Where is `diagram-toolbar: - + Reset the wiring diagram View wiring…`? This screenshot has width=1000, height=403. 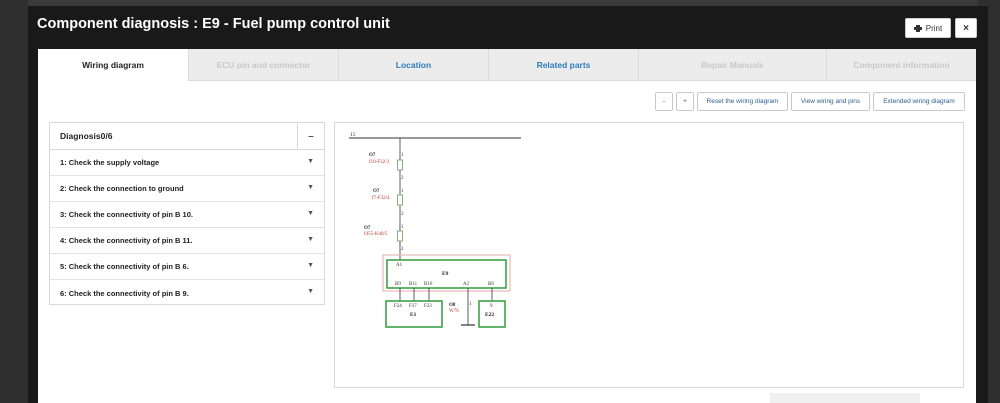 diagram-toolbar: - + Reset the wiring diagram View wiring… is located at coordinates (507, 101).